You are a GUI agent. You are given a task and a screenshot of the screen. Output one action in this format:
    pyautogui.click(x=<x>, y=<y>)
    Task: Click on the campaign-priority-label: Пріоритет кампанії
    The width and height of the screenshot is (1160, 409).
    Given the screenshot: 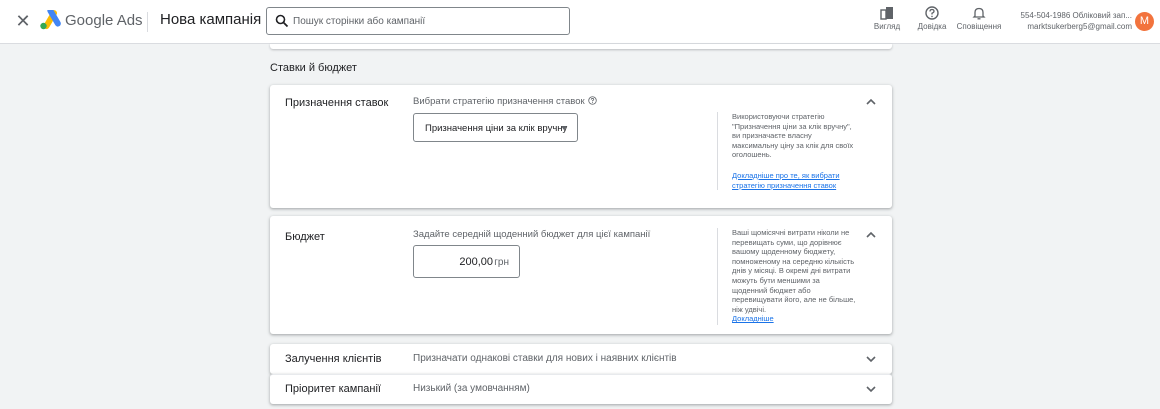 What is the action you would take?
    pyautogui.click(x=333, y=389)
    